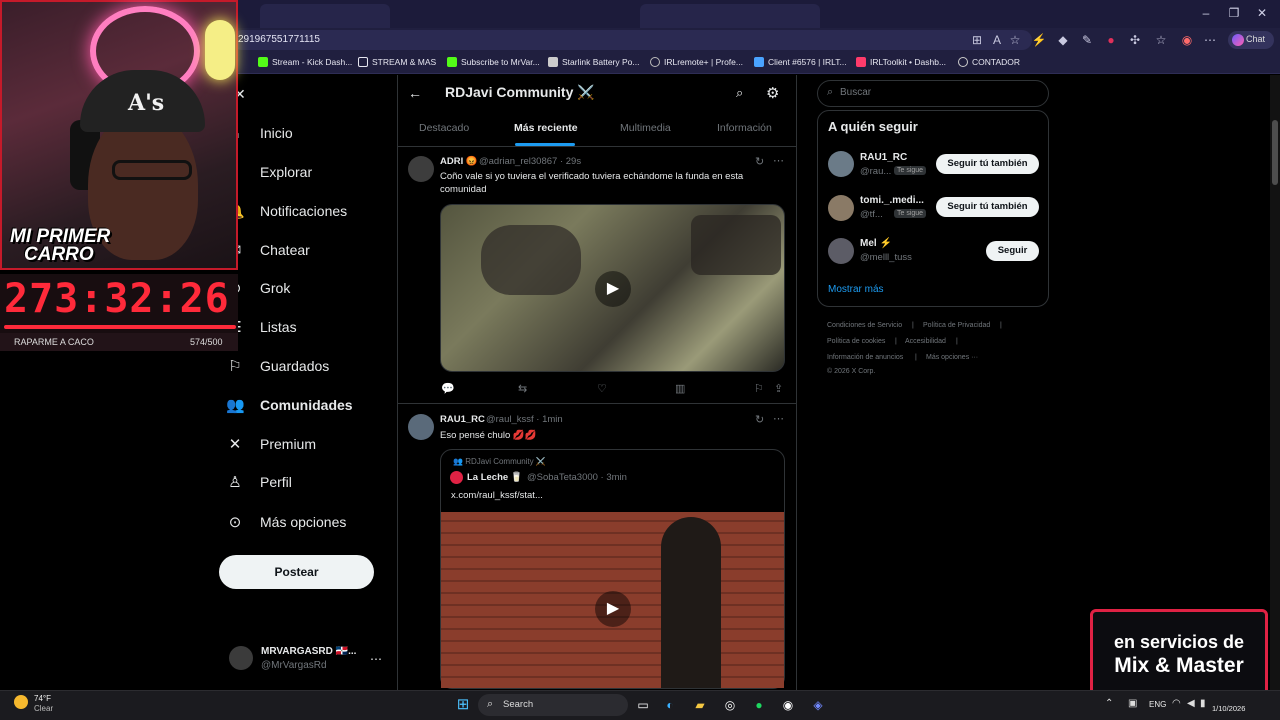 The height and width of the screenshot is (720, 1280). What do you see at coordinates (730, 705) in the screenshot?
I see `obs-icon: ◎` at bounding box center [730, 705].